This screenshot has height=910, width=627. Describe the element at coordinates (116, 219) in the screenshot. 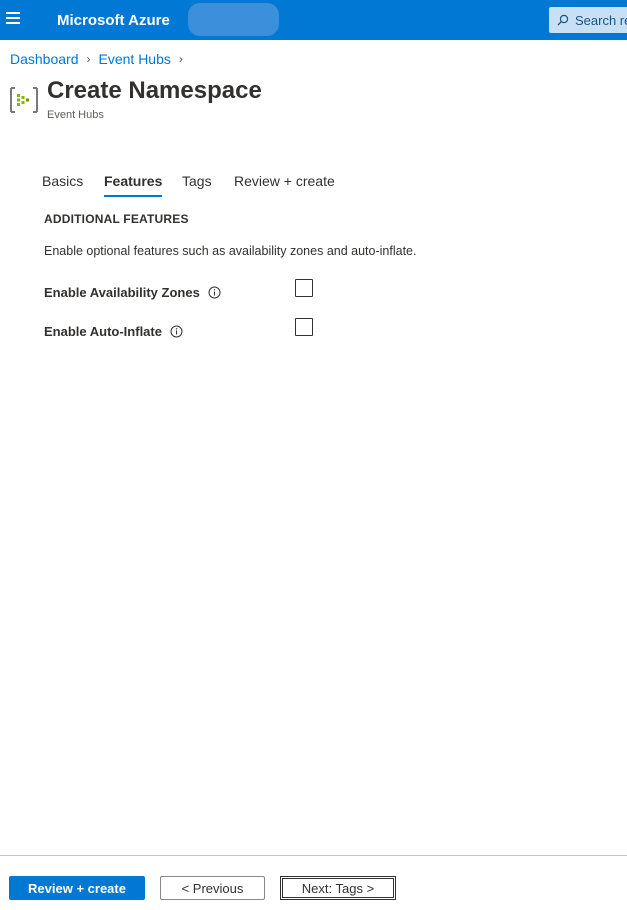

I see `section-heading: ADDITIONAL FEATURES` at that location.